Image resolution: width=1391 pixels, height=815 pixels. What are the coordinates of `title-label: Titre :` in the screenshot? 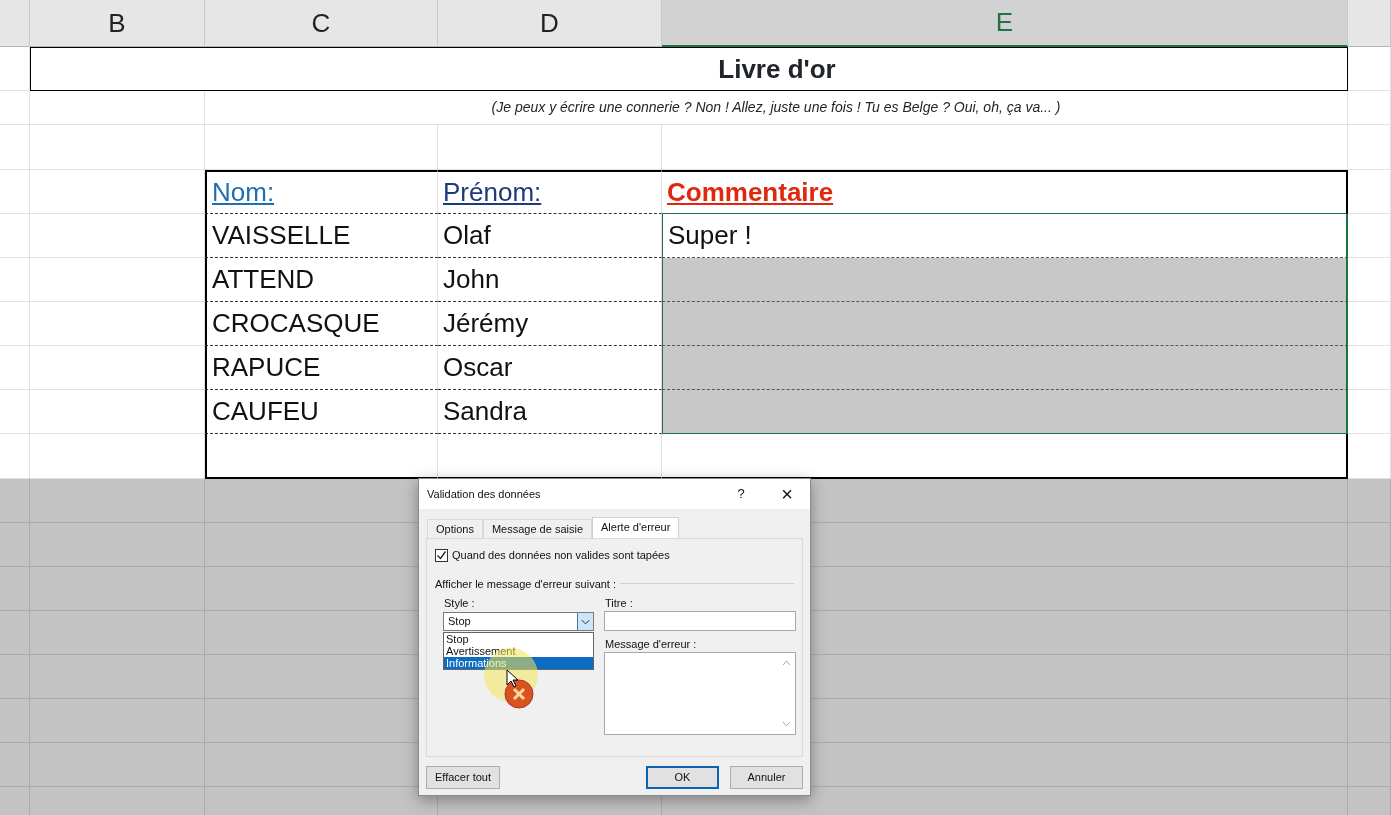 It's located at (619, 603).